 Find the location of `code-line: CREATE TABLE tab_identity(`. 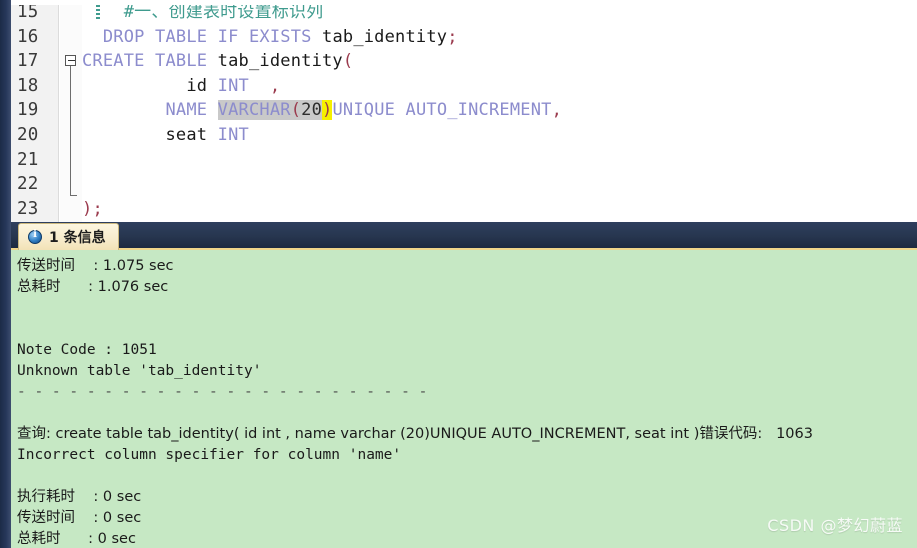

code-line: CREATE TABLE tab_identity( is located at coordinates (488, 61).